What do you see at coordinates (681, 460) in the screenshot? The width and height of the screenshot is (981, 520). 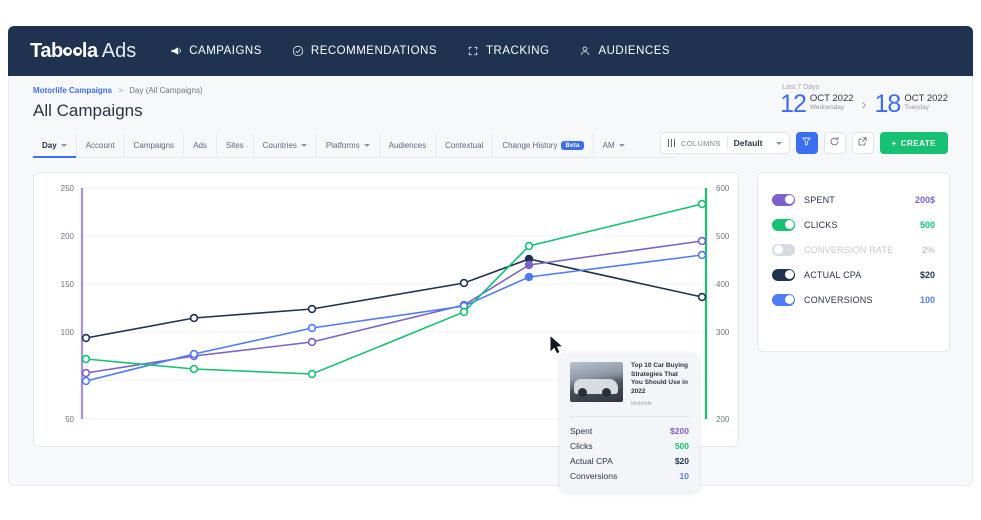 I see `tooltip-value-actual-cpa: $20` at bounding box center [681, 460].